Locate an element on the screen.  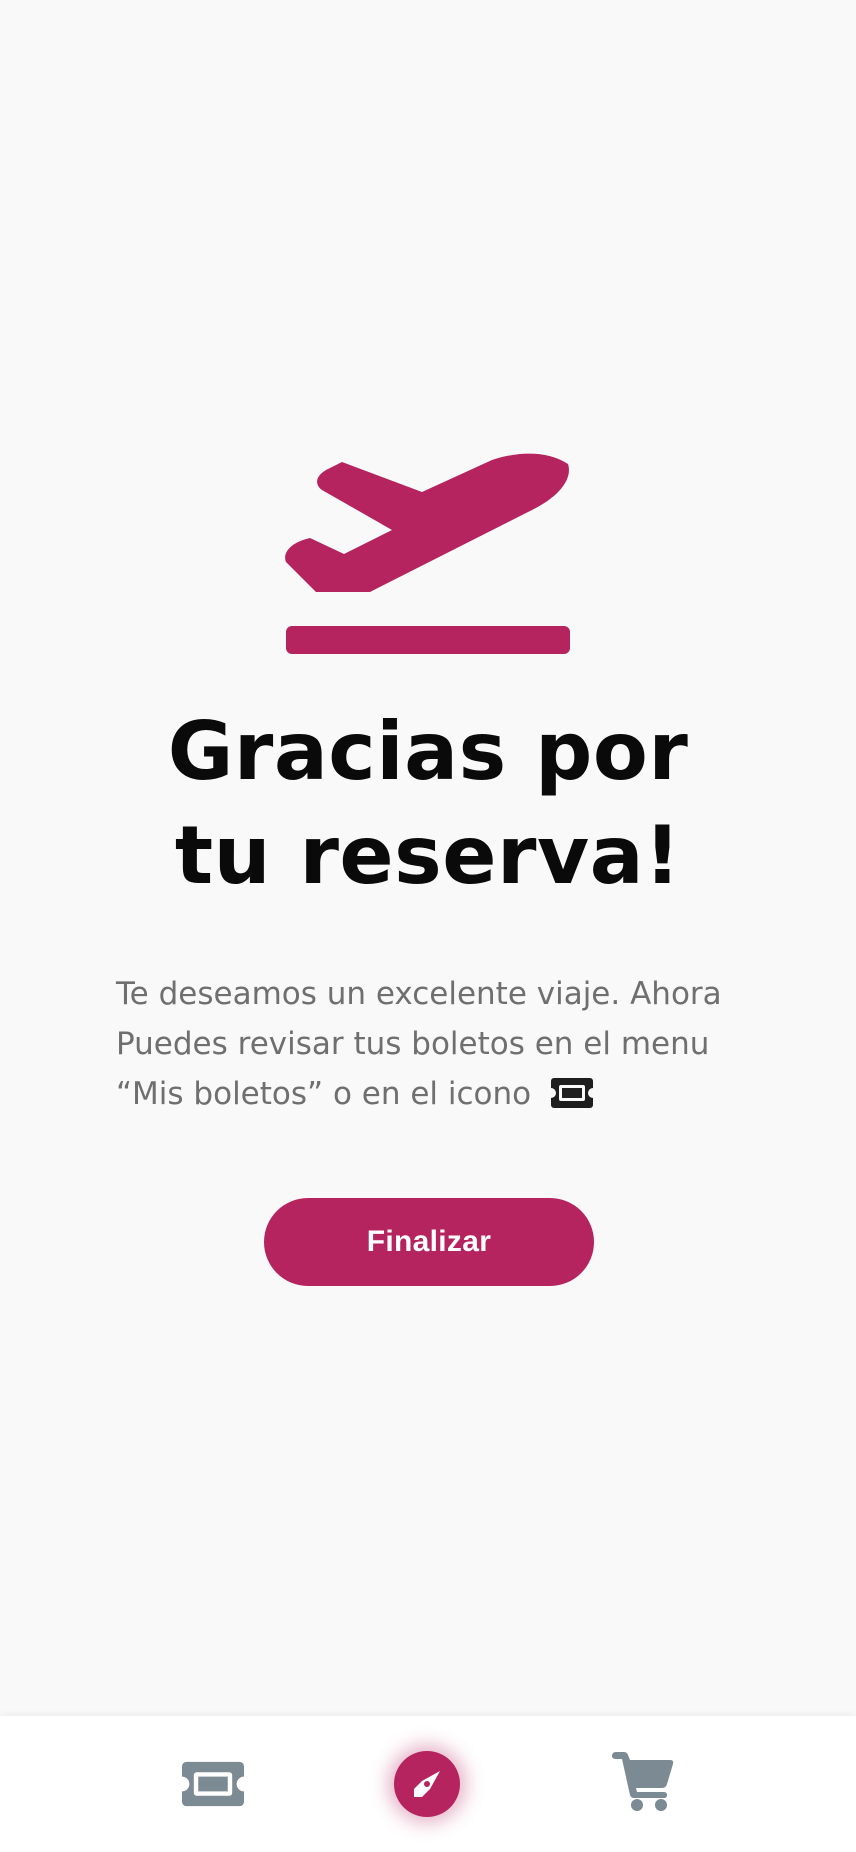
message-line-2: Puedes revisar tus boletos en el menu is located at coordinates (413, 1044).